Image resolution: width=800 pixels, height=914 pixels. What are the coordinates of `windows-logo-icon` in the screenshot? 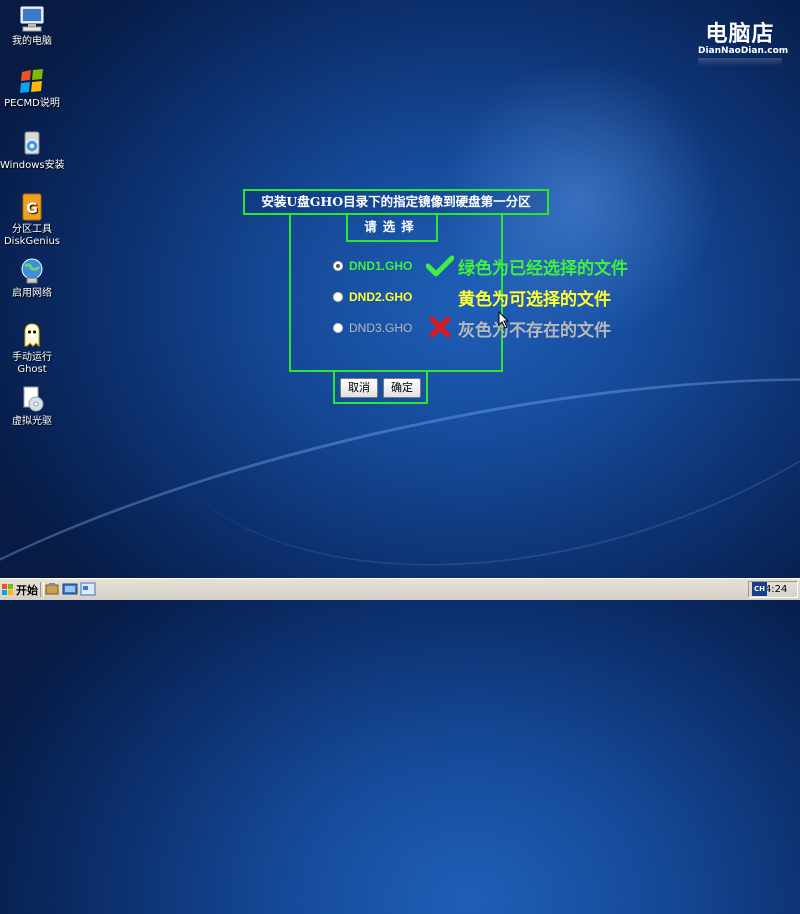 It's located at (7, 589).